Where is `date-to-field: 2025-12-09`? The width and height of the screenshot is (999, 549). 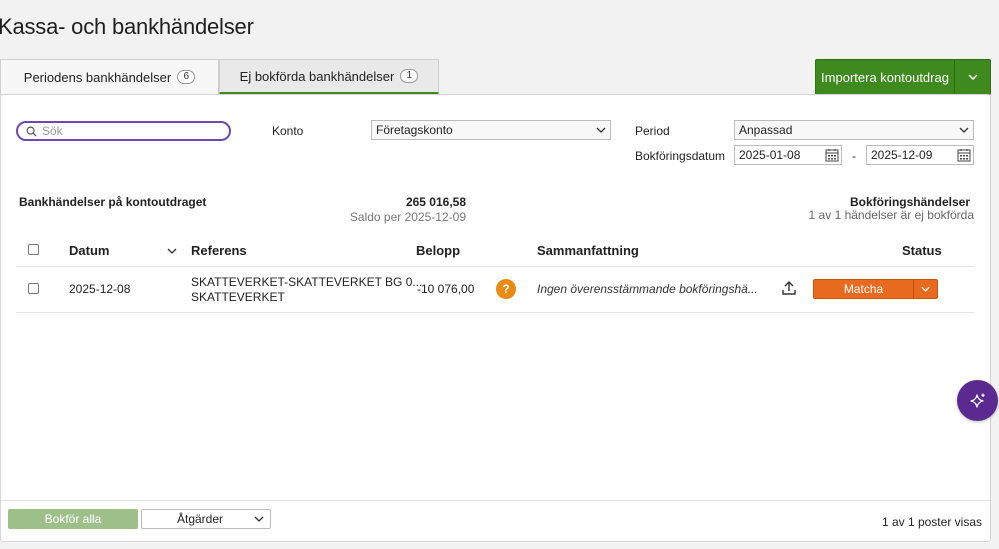 date-to-field: 2025-12-09 is located at coordinates (920, 155).